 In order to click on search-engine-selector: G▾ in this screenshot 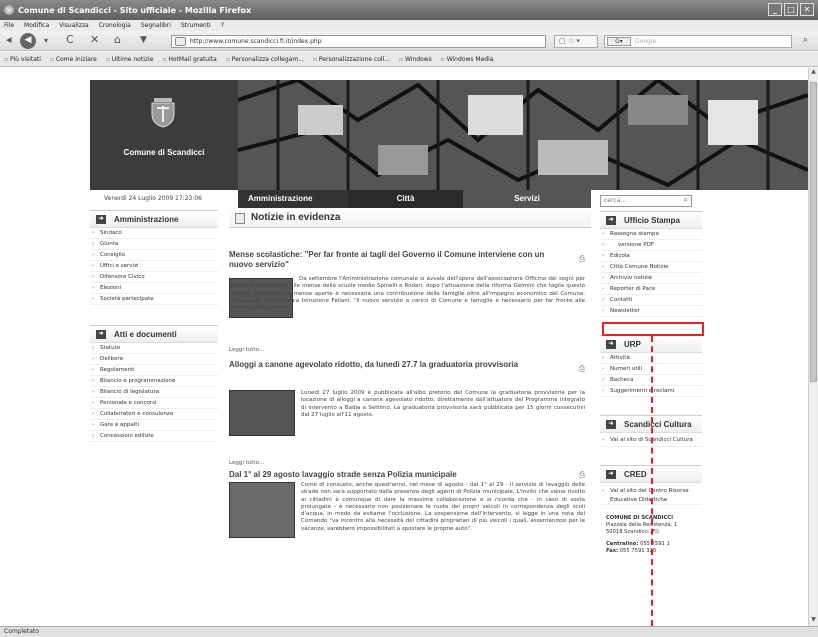, I will do `click(619, 41)`.